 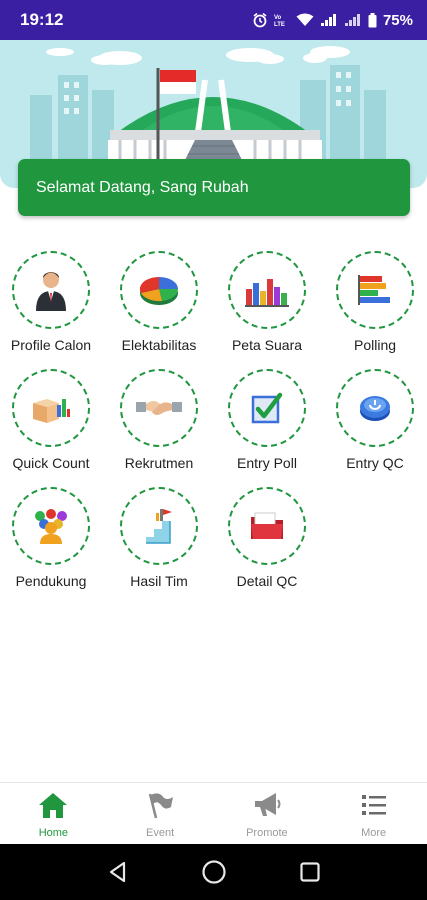 I want to click on alarm-icon, so click(x=260, y=20).